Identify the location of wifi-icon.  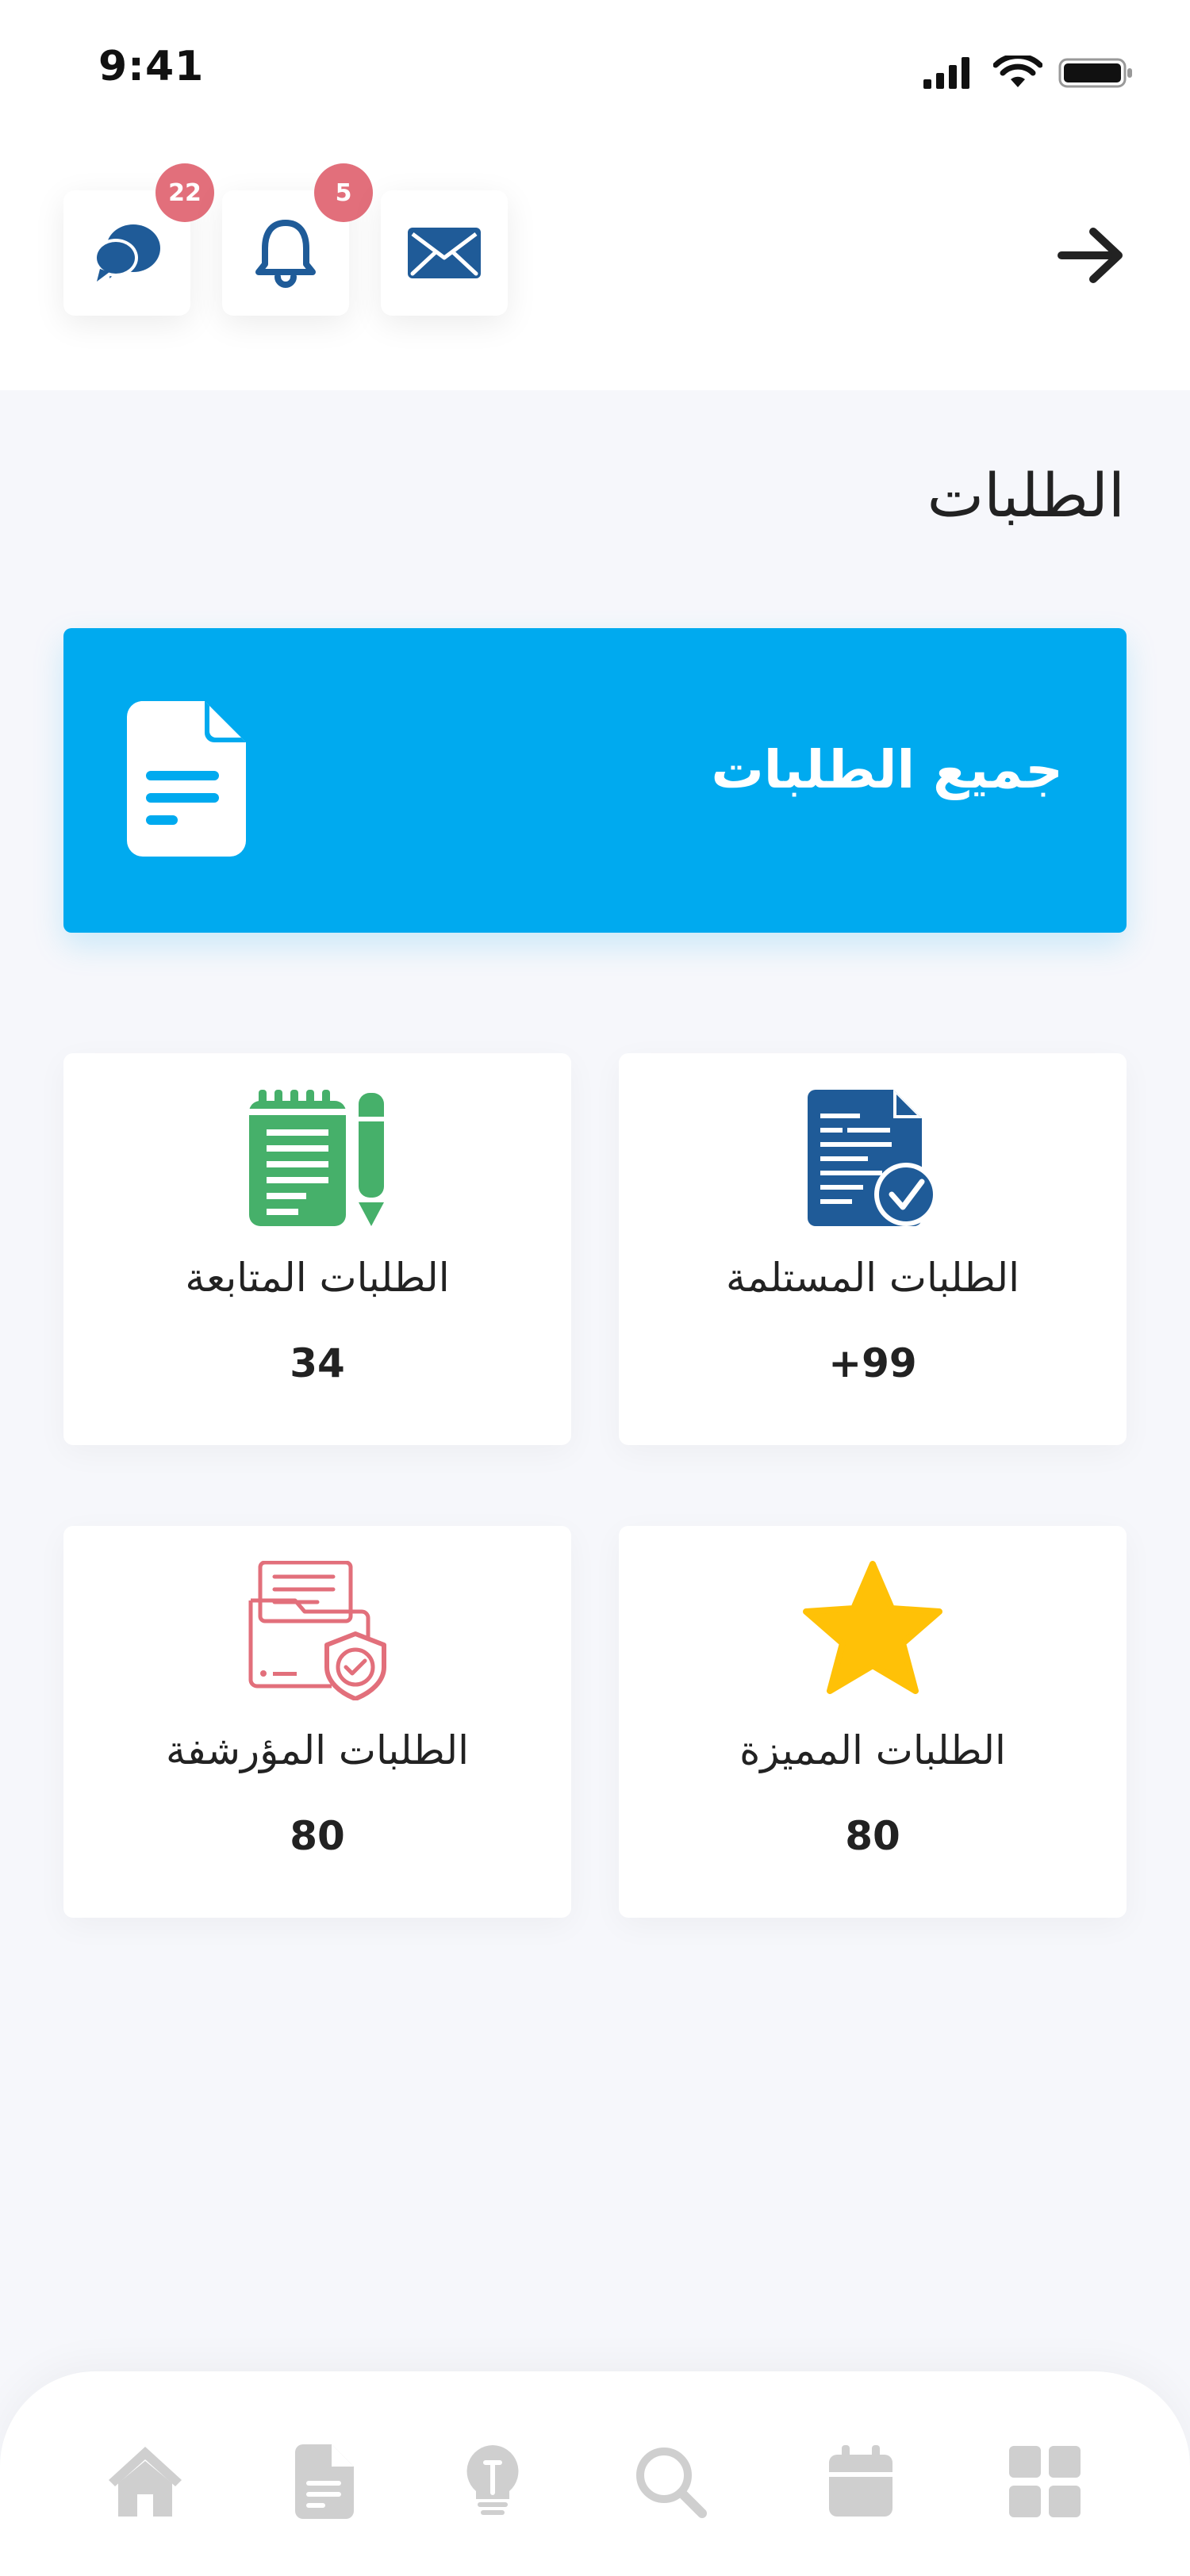
(1018, 73).